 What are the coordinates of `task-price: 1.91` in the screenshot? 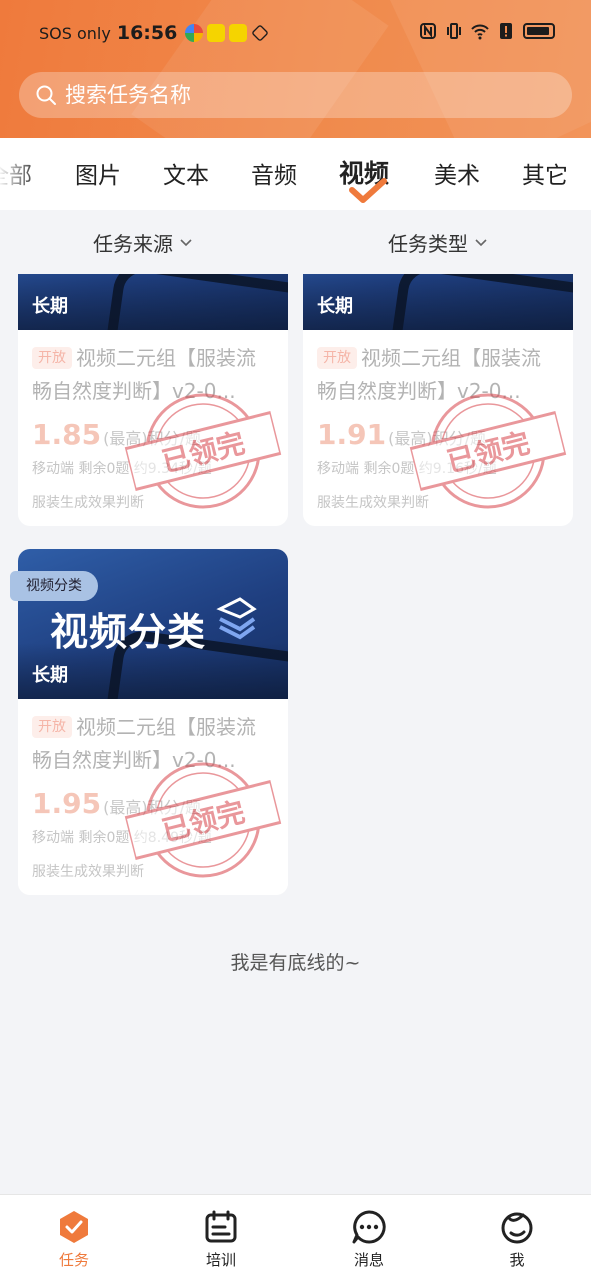 It's located at (352, 434).